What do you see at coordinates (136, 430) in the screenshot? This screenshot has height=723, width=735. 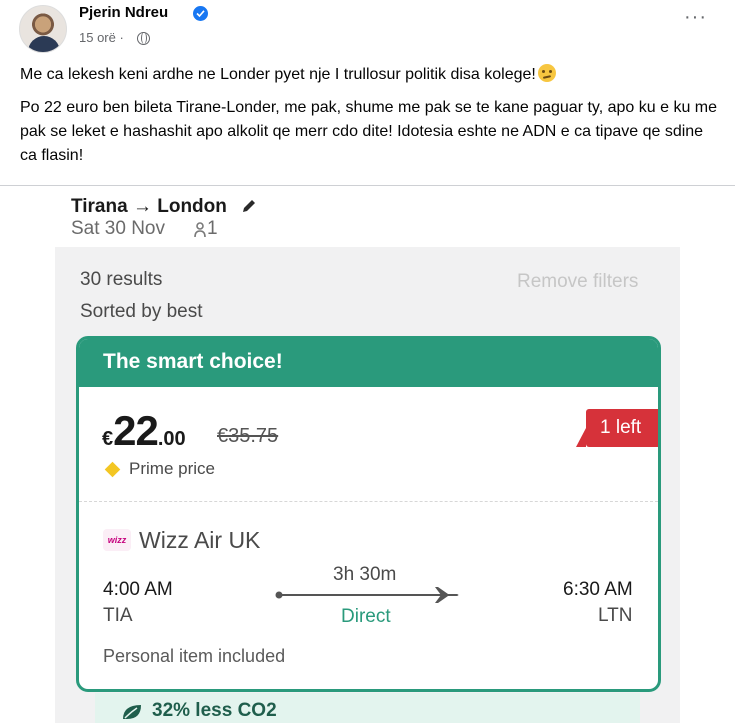 I see `price-whole: 22` at bounding box center [136, 430].